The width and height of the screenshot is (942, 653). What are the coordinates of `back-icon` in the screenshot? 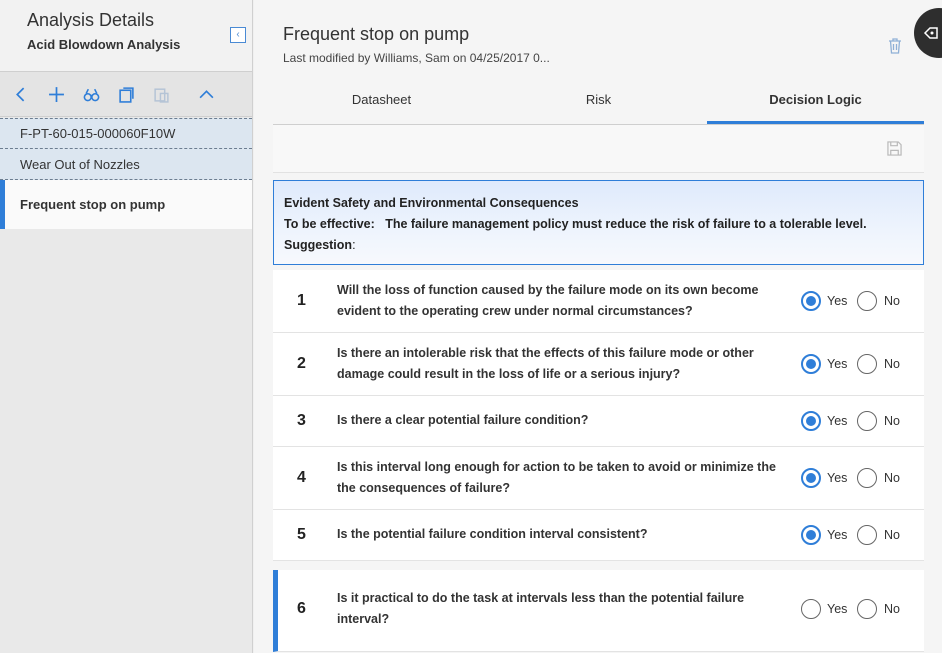 It's located at (21, 94).